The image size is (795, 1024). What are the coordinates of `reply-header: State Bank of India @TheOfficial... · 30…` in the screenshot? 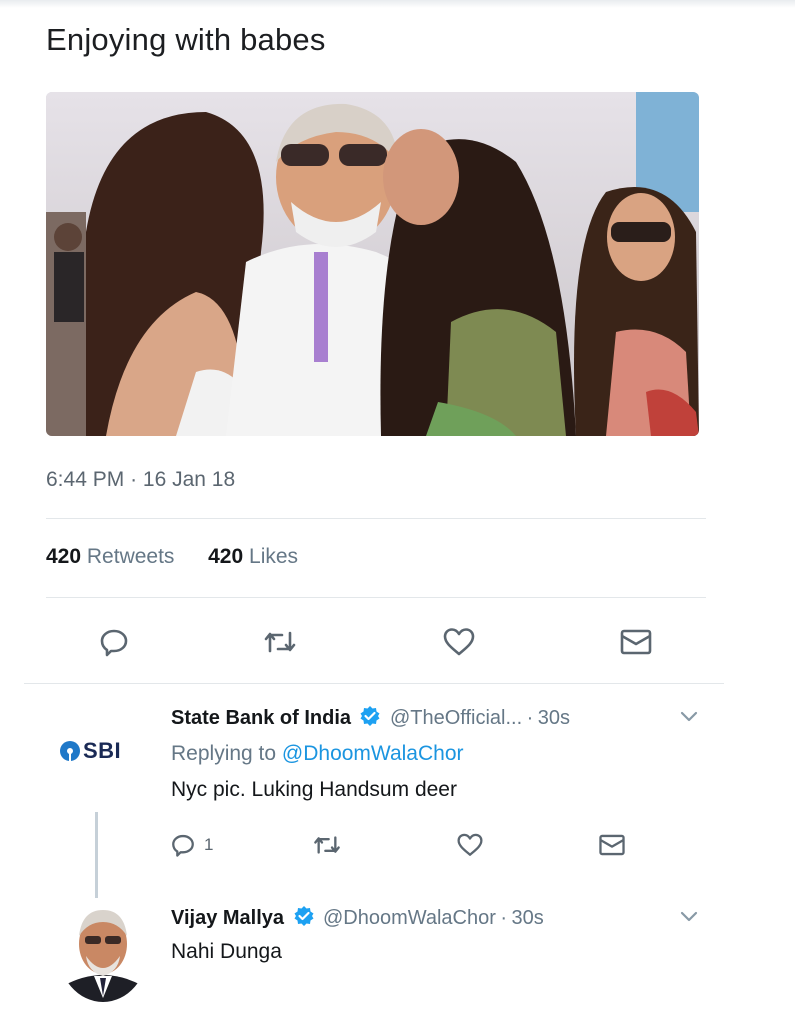 It's located at (370, 718).